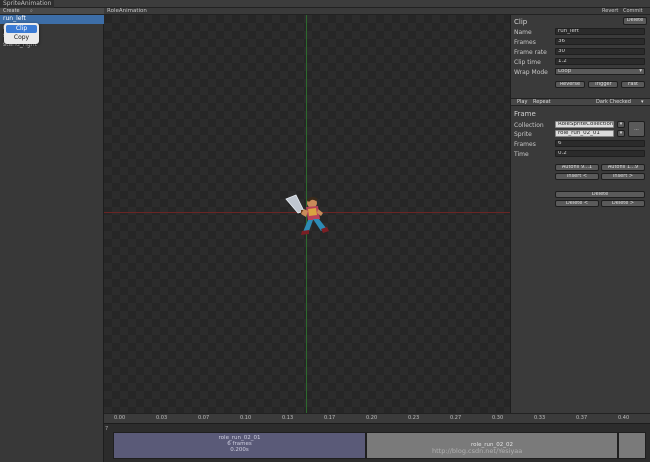 This screenshot has width=650, height=462. Describe the element at coordinates (635, 21) in the screenshot. I see `delete-clip-button: Delete` at that location.